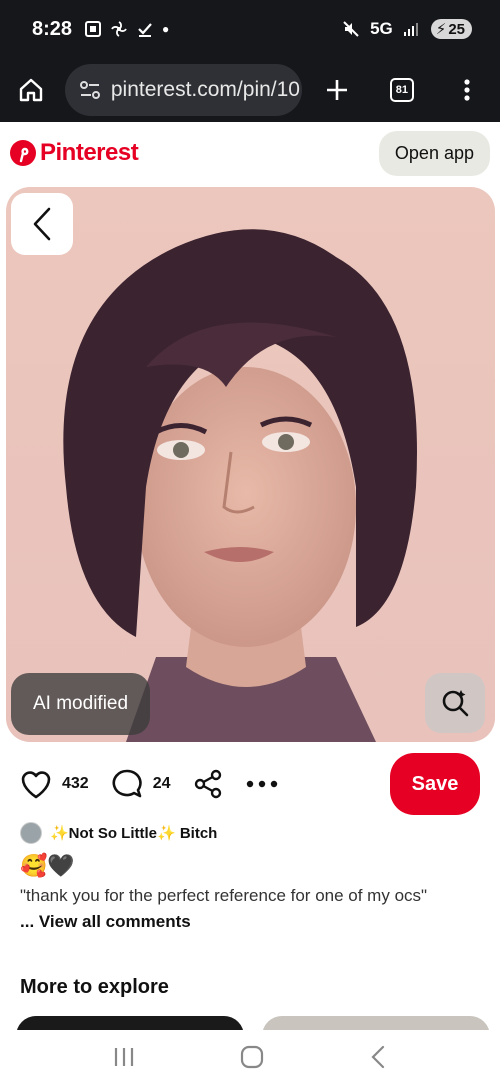 The image size is (500, 1084). What do you see at coordinates (89, 90) in the screenshot?
I see `site-settings-icon` at bounding box center [89, 90].